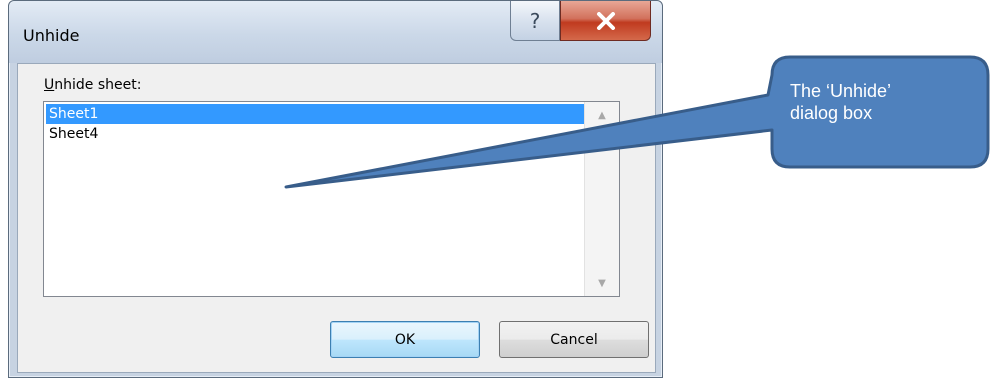  Describe the element at coordinates (885, 102) in the screenshot. I see `callout-text: The ‘Unhide’ dialog box` at that location.